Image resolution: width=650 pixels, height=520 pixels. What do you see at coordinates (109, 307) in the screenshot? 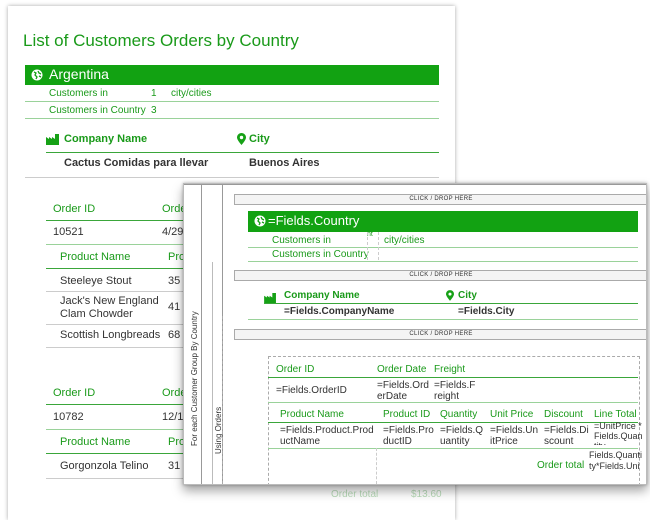
I see `product-name-cell: Jack's New England Clam Chowder` at bounding box center [109, 307].